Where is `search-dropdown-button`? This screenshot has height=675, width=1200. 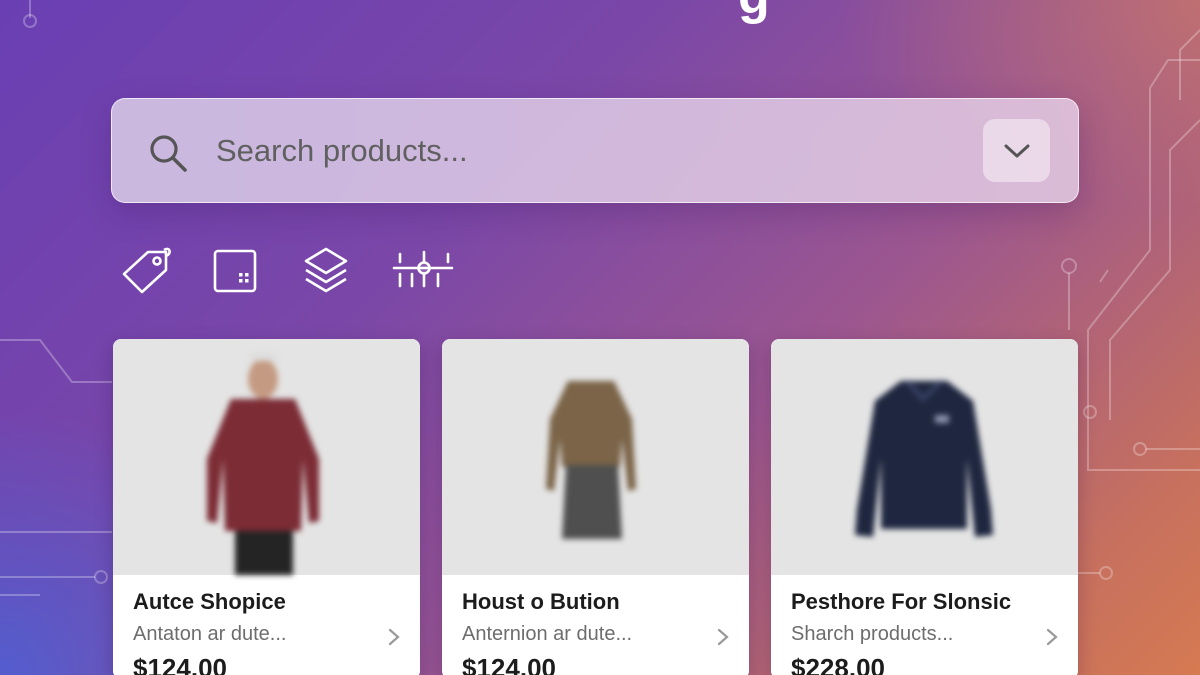 search-dropdown-button is located at coordinates (1016, 150).